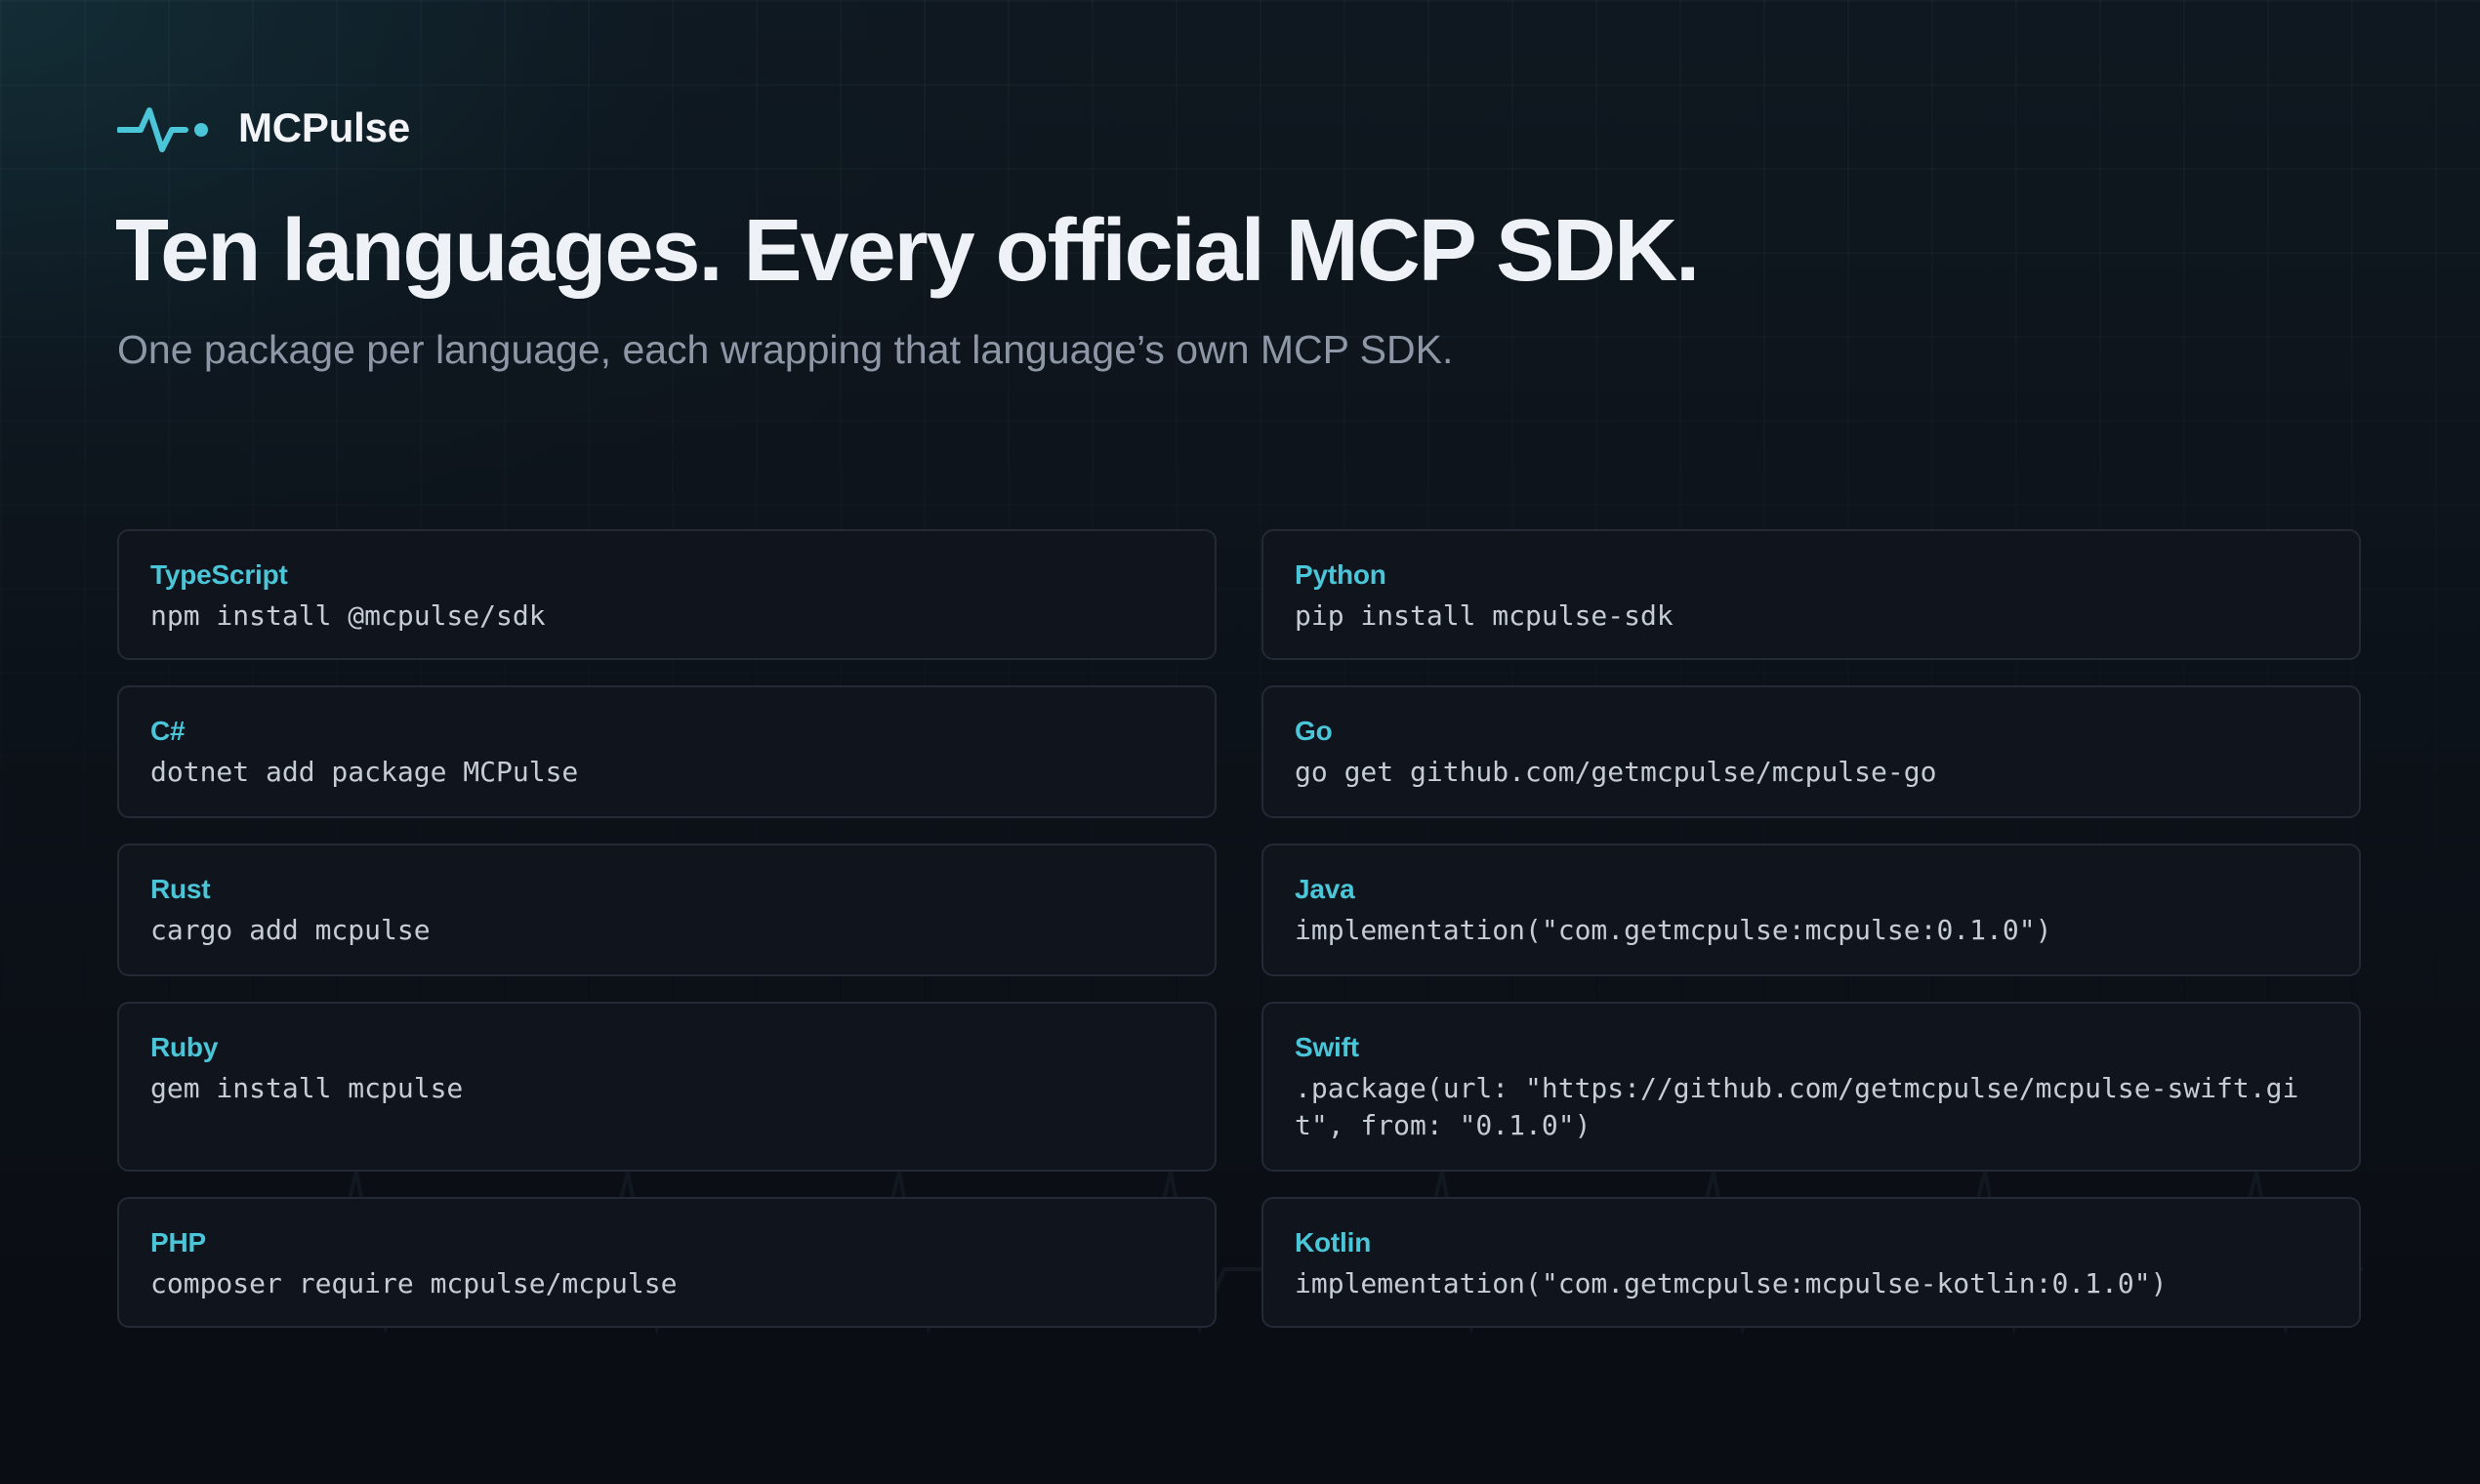 The height and width of the screenshot is (1484, 2480). What do you see at coordinates (666, 617) in the screenshot?
I see `sdk-install-command: npm install @mcpulse/sdk` at bounding box center [666, 617].